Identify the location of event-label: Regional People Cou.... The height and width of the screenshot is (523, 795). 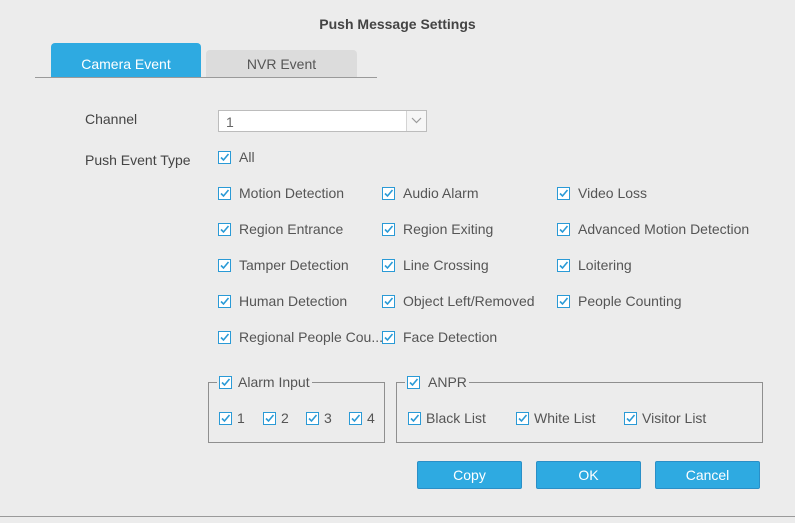
(311, 337).